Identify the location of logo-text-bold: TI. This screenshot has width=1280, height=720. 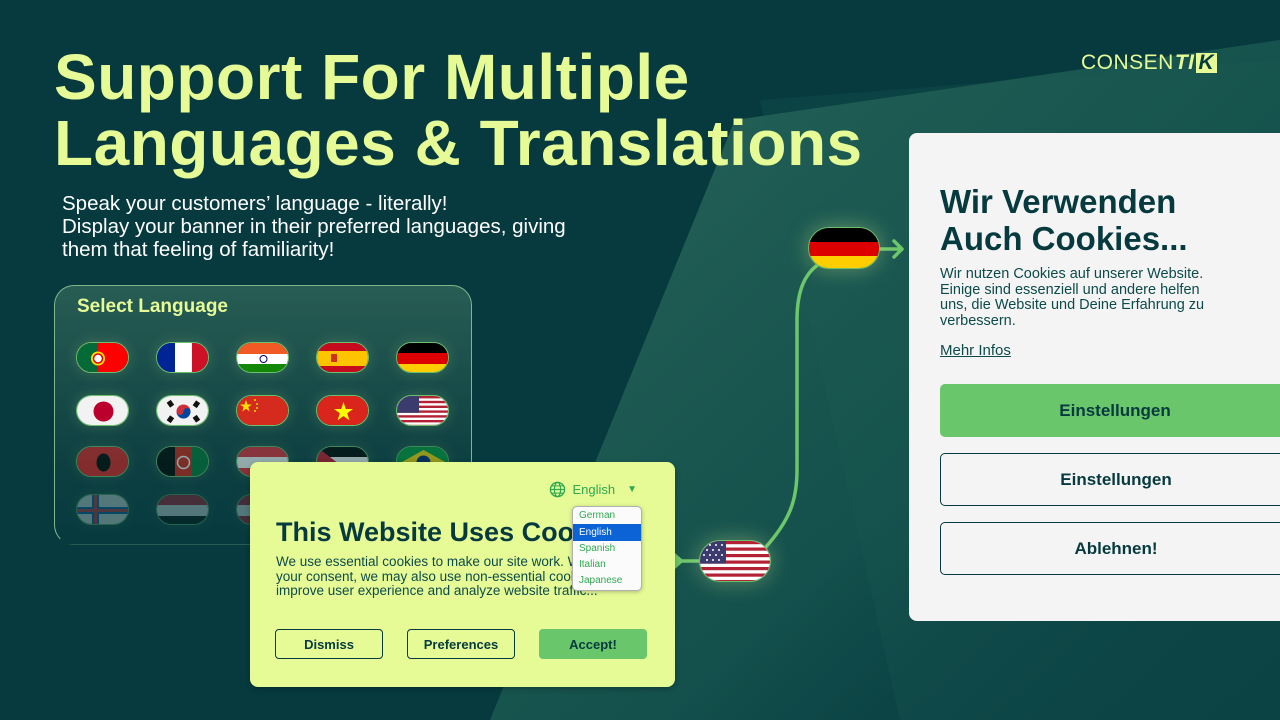
(1184, 62).